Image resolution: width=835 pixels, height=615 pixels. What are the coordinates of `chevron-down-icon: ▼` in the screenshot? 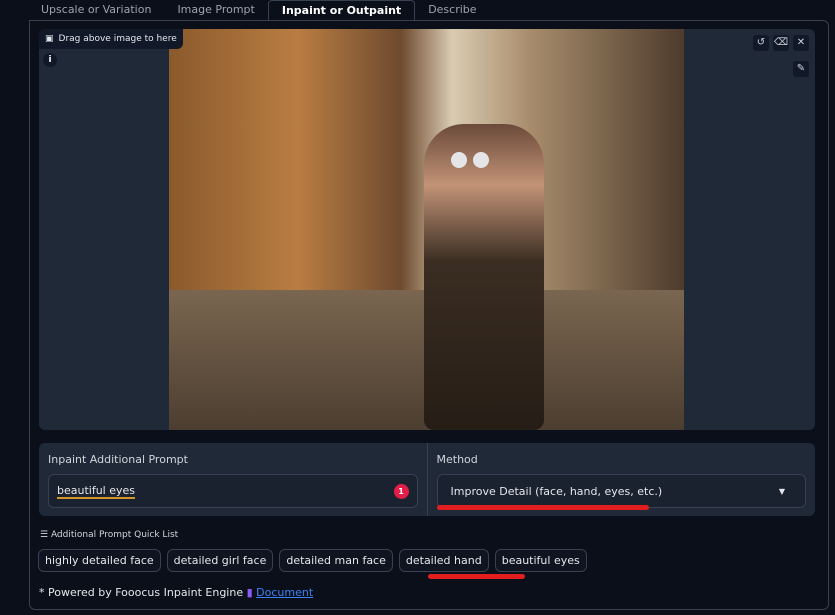 It's located at (781, 491).